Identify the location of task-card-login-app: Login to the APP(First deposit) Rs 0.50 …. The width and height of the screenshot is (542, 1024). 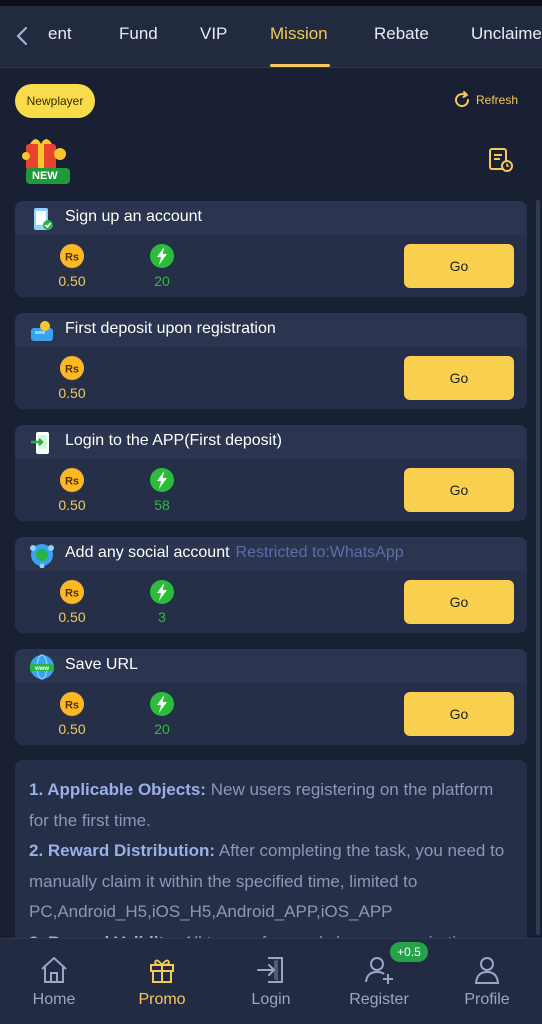
(271, 473).